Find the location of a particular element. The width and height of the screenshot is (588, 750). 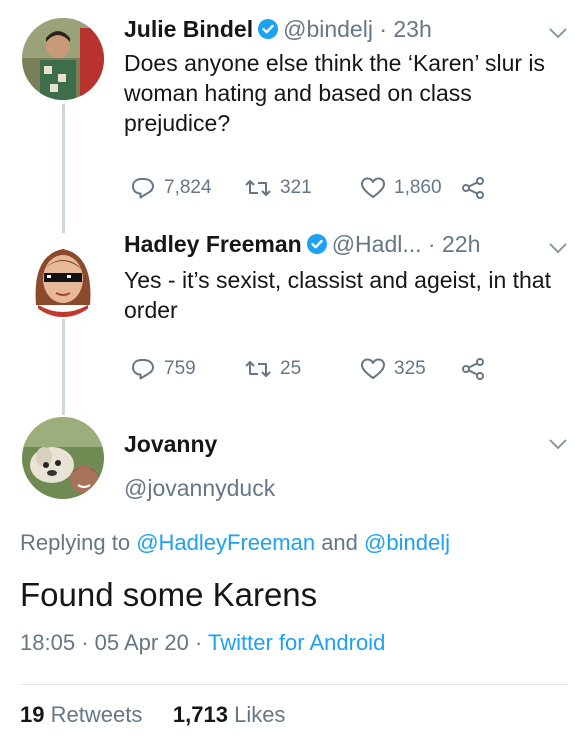

retweets-label: Retweets is located at coordinates (96, 714).